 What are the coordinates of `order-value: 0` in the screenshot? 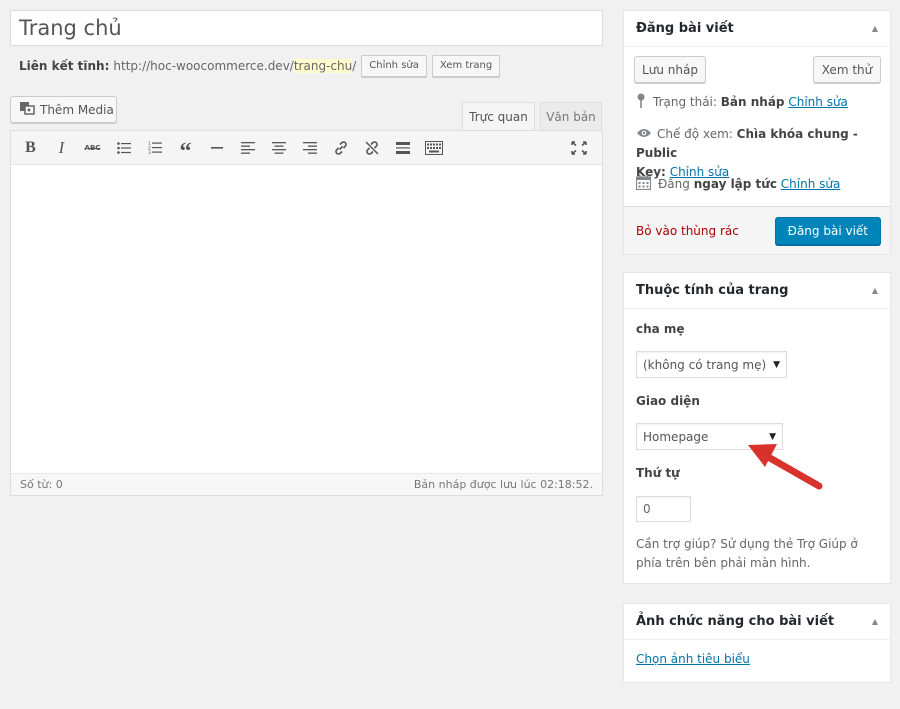 It's located at (647, 509).